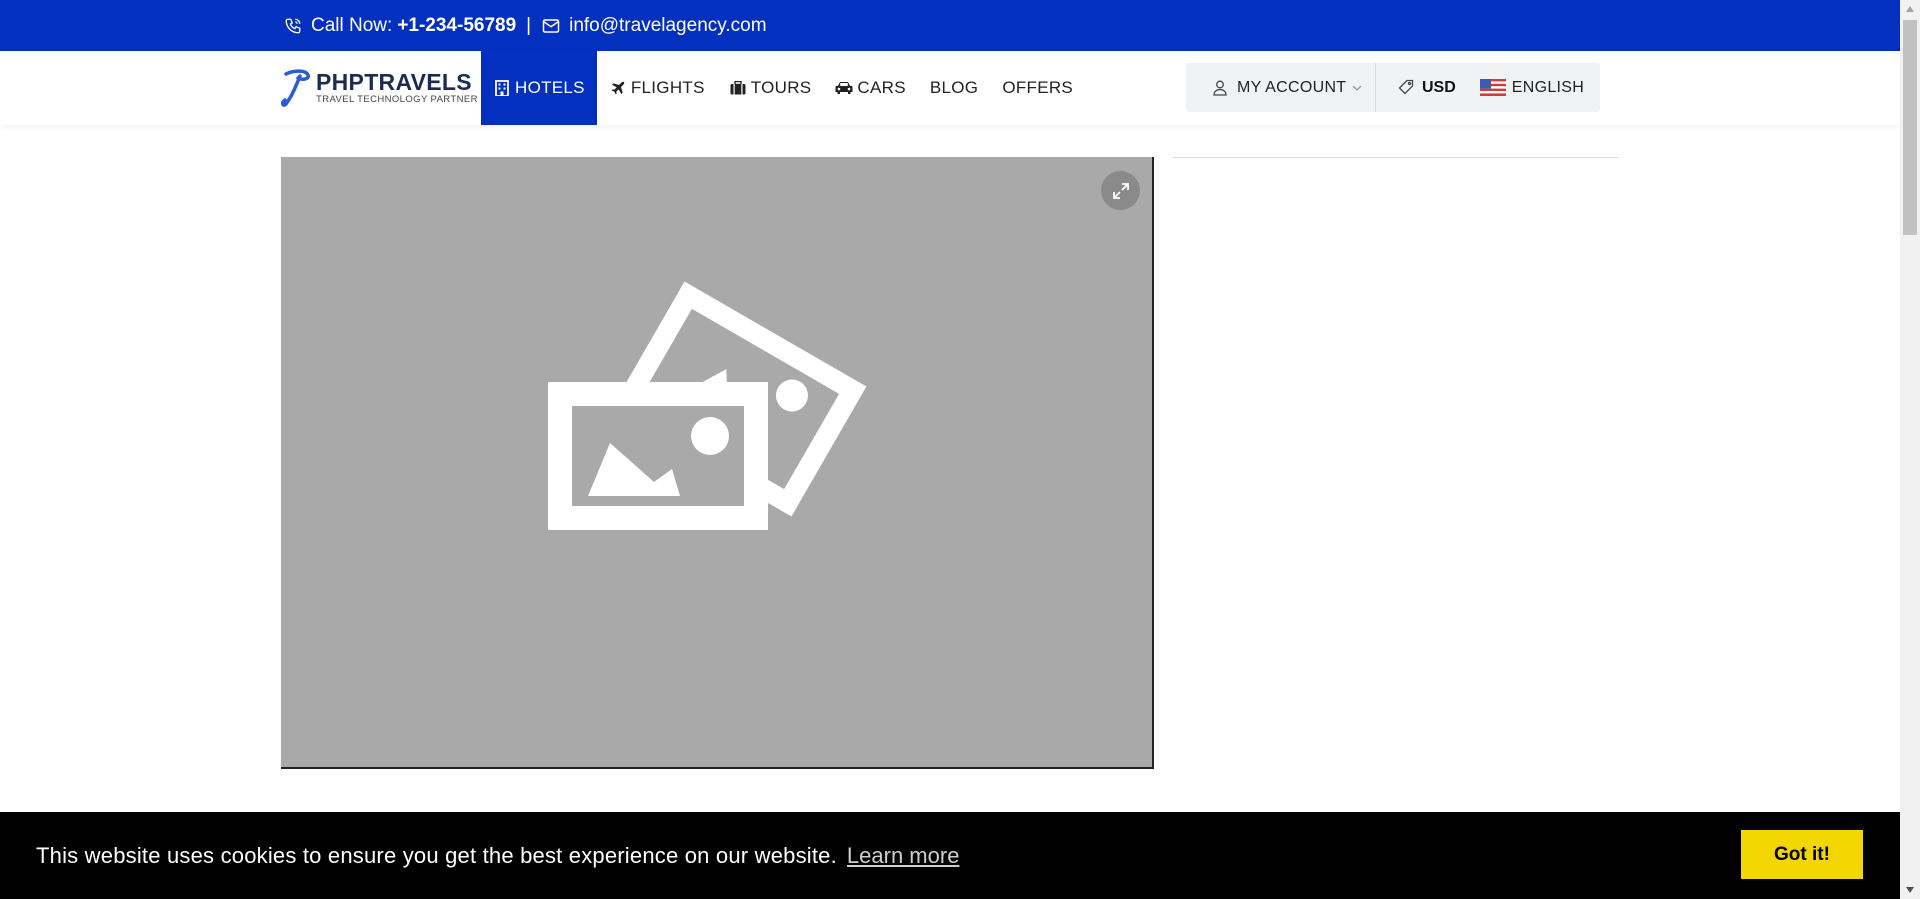 This screenshot has width=1920, height=899. I want to click on nav-hotels: HOTELS, so click(539, 88).